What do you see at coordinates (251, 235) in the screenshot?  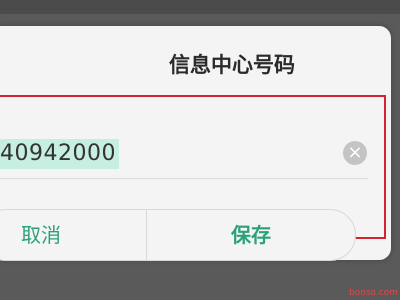 I see `save-button: 保存` at bounding box center [251, 235].